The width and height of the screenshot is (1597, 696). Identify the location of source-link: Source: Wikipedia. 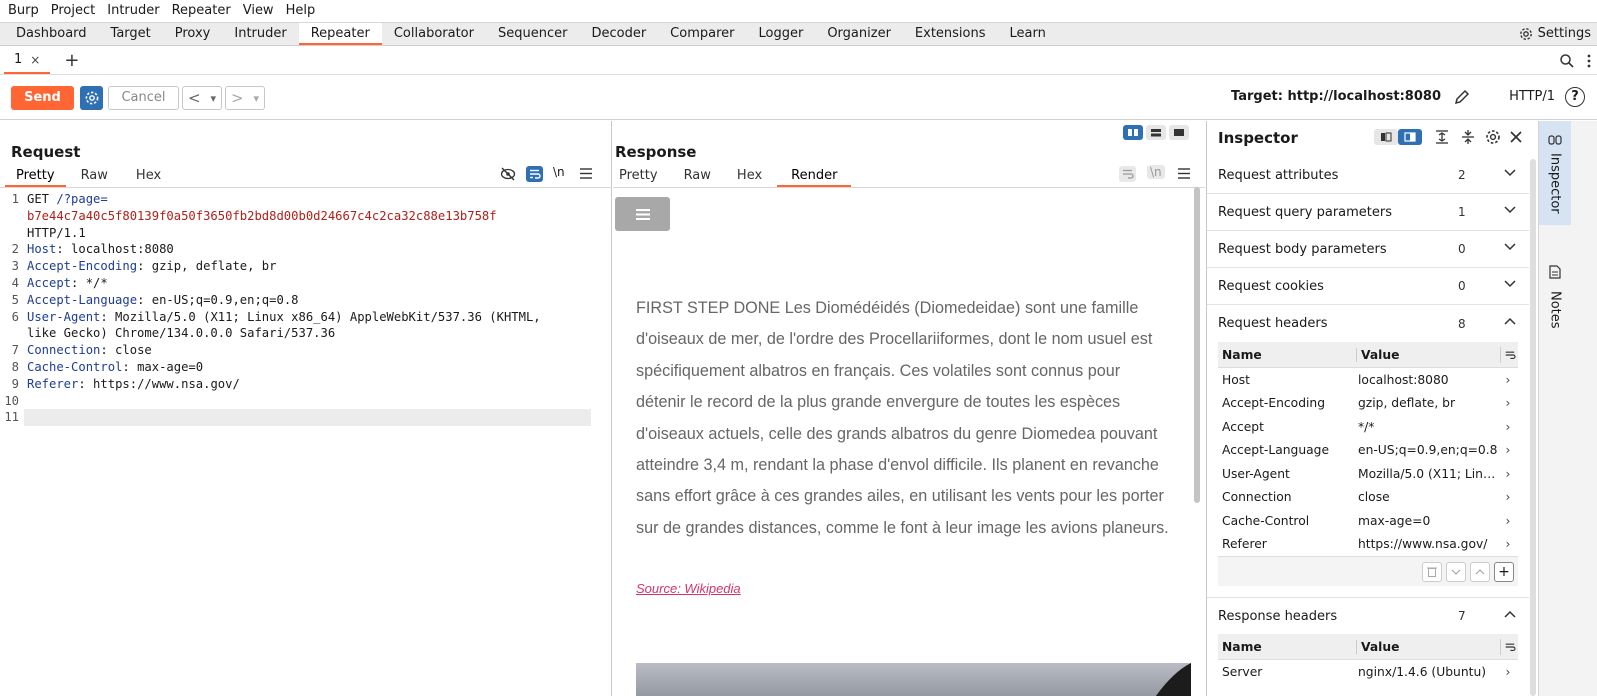
(688, 588).